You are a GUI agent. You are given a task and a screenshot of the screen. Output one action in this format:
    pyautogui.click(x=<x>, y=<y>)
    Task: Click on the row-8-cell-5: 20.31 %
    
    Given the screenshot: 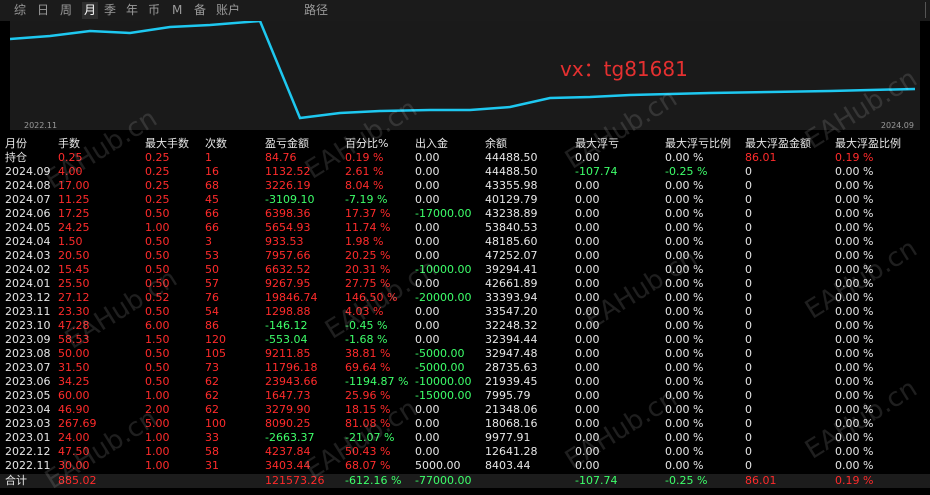 What is the action you would take?
    pyautogui.click(x=368, y=269)
    